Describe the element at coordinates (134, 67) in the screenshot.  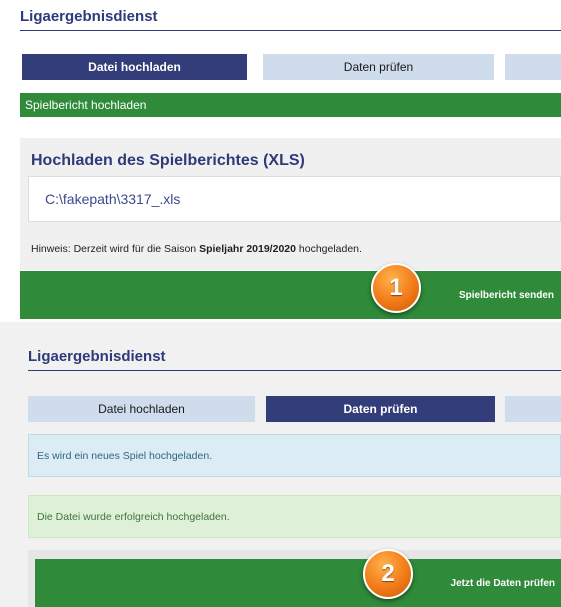
I see `tab-datei-hochladen: Datei hochladen` at that location.